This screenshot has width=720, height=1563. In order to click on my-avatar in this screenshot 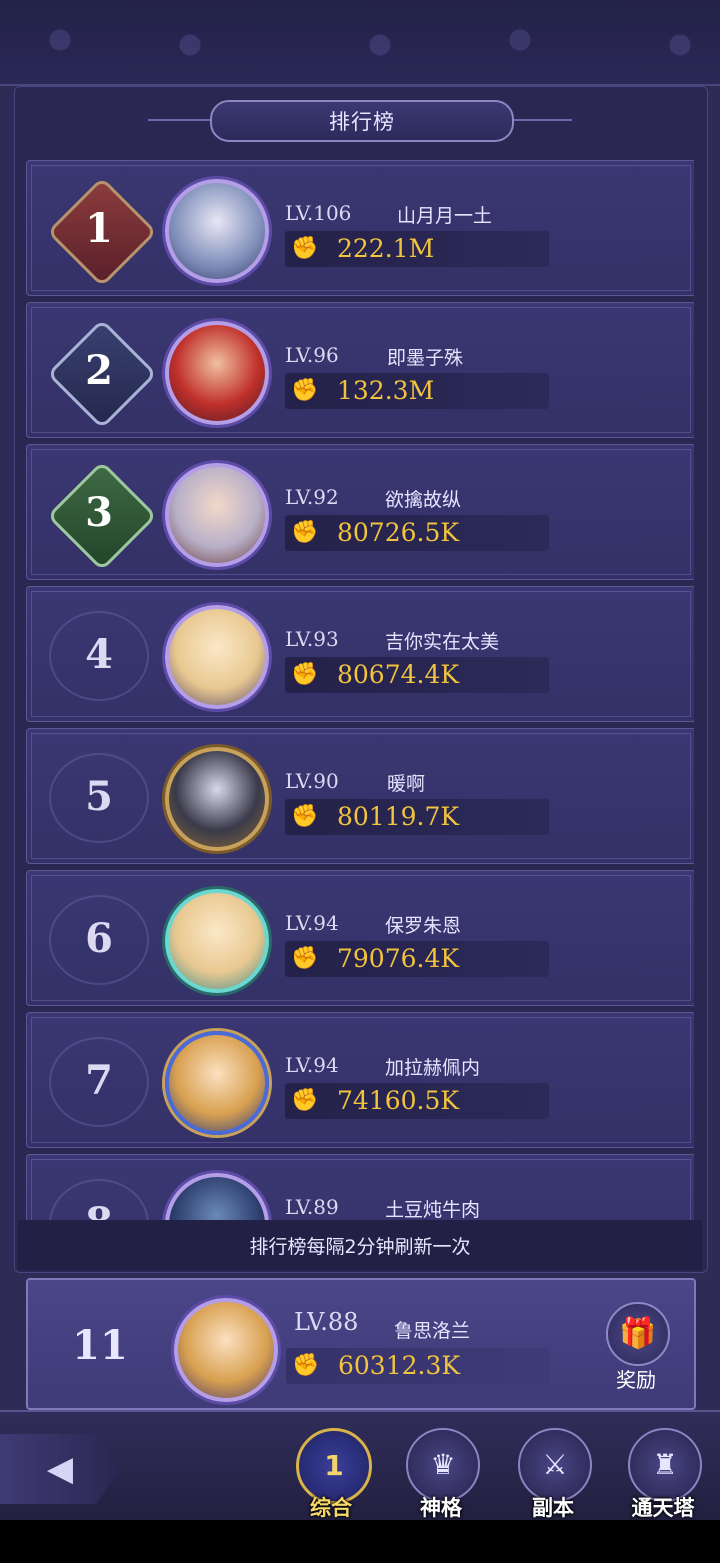, I will do `click(226, 1350)`.